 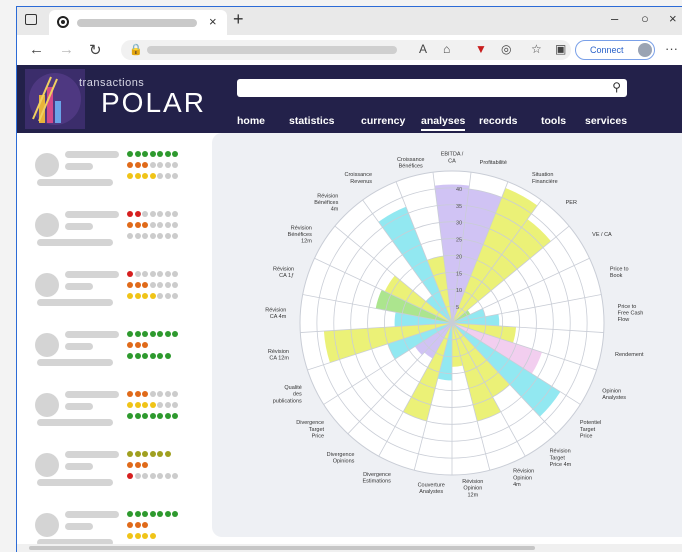 I want to click on forward-icon: →, so click(x=66, y=49).